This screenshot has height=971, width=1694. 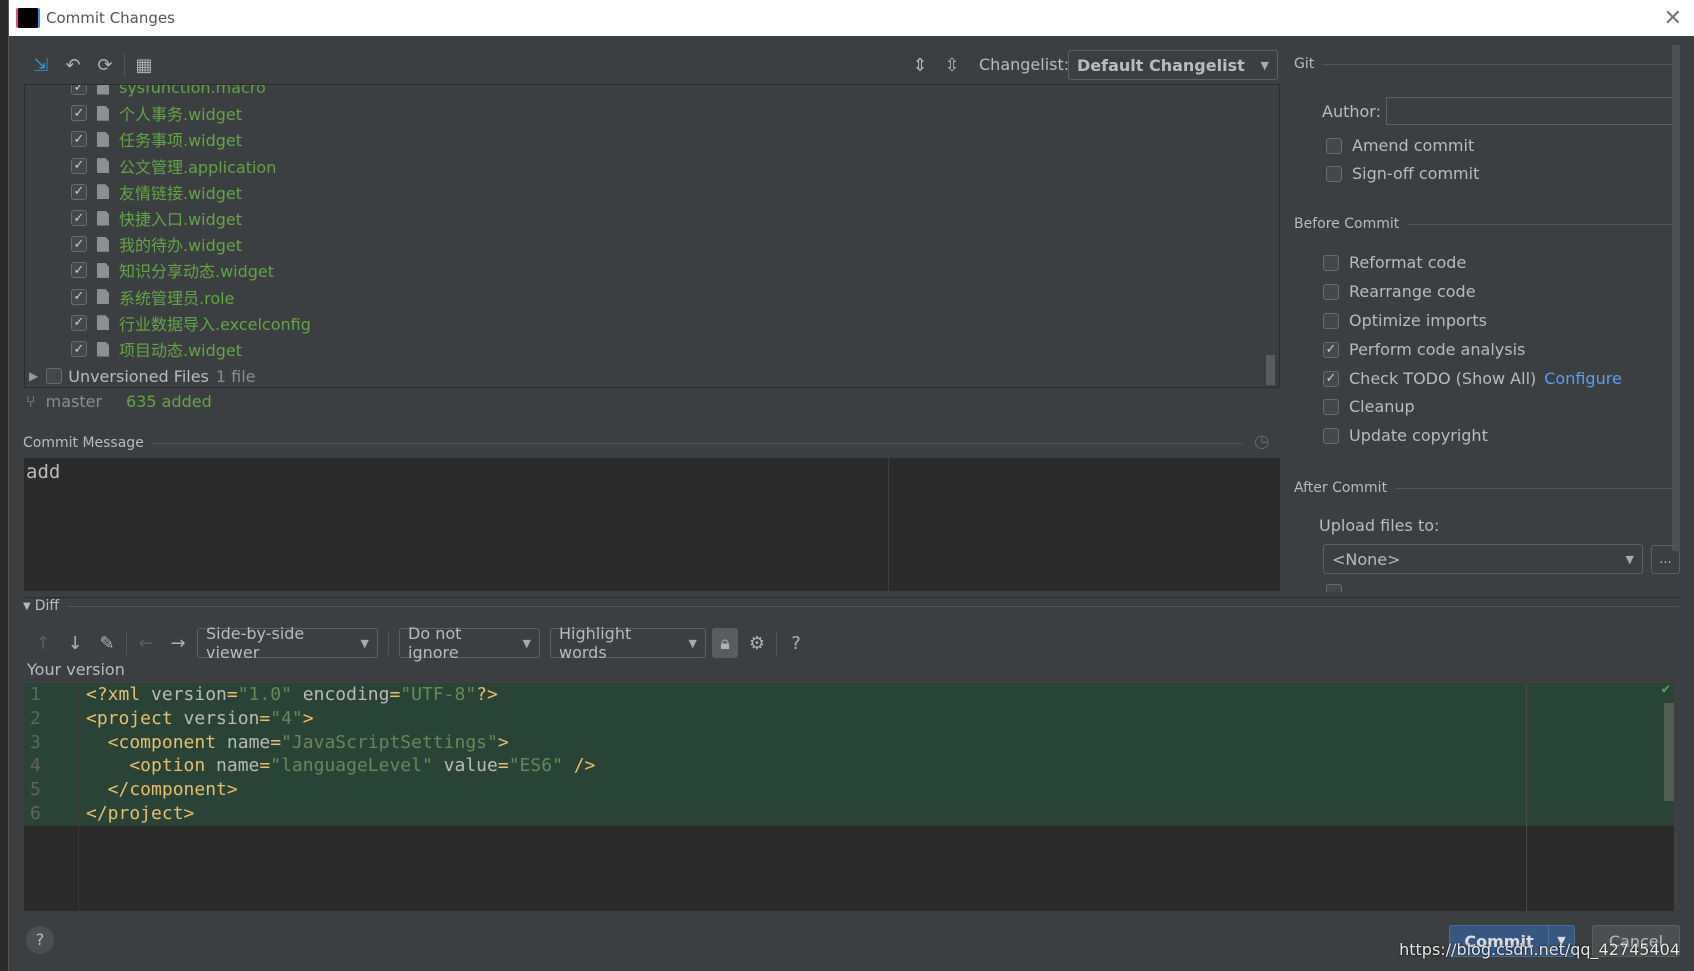 I want to click on highlight-value: Highlight words, so click(x=595, y=643).